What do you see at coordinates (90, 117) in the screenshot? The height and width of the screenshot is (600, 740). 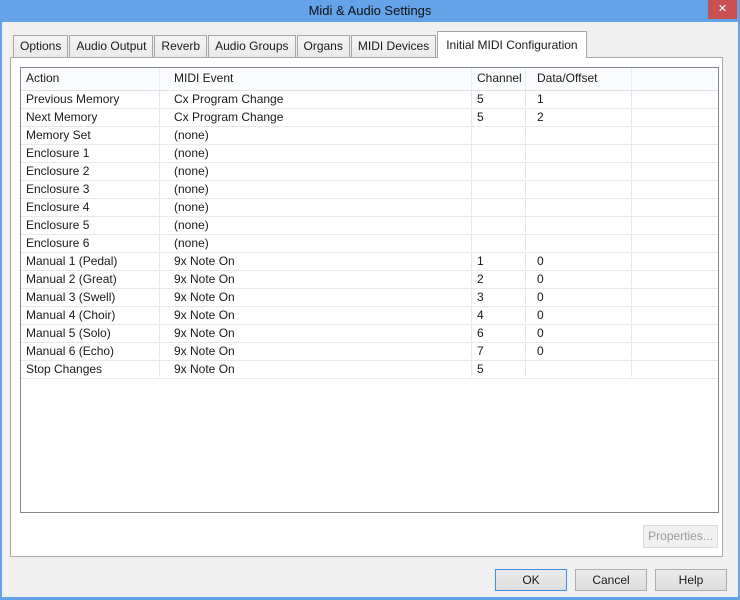 I see `table-cell: Next Memory` at bounding box center [90, 117].